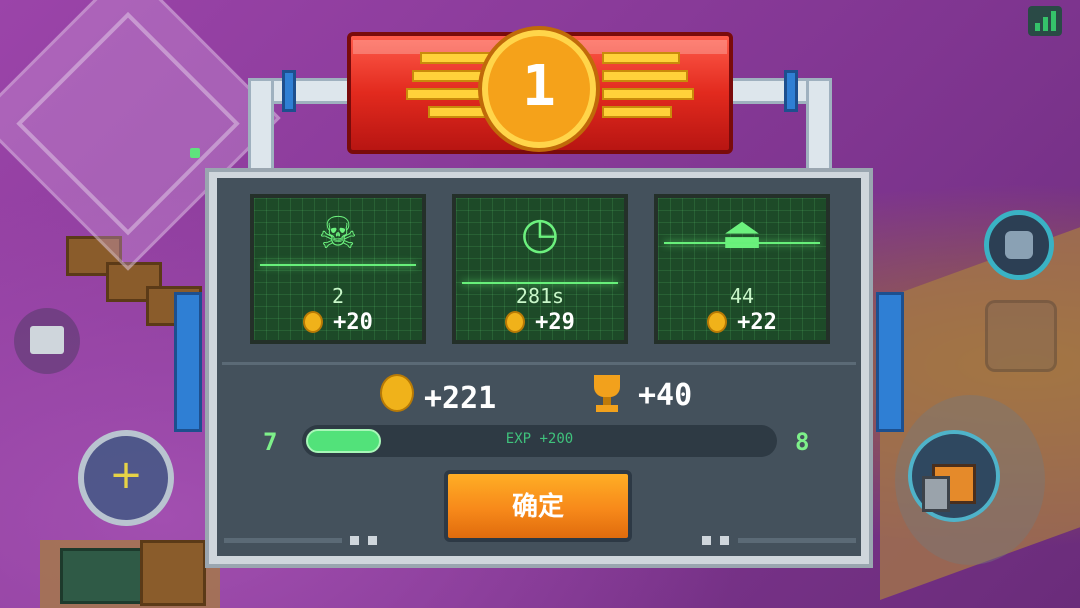  I want to click on total-coins: +221, so click(438, 396).